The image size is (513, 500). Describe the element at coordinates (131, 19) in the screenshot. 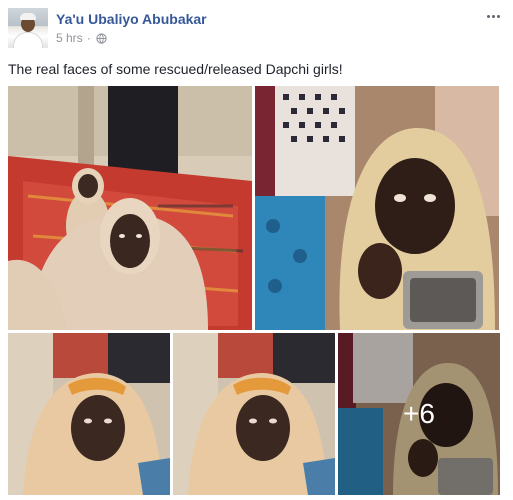

I see `author-name: Ya'u Ubaliyo Abubakar` at that location.